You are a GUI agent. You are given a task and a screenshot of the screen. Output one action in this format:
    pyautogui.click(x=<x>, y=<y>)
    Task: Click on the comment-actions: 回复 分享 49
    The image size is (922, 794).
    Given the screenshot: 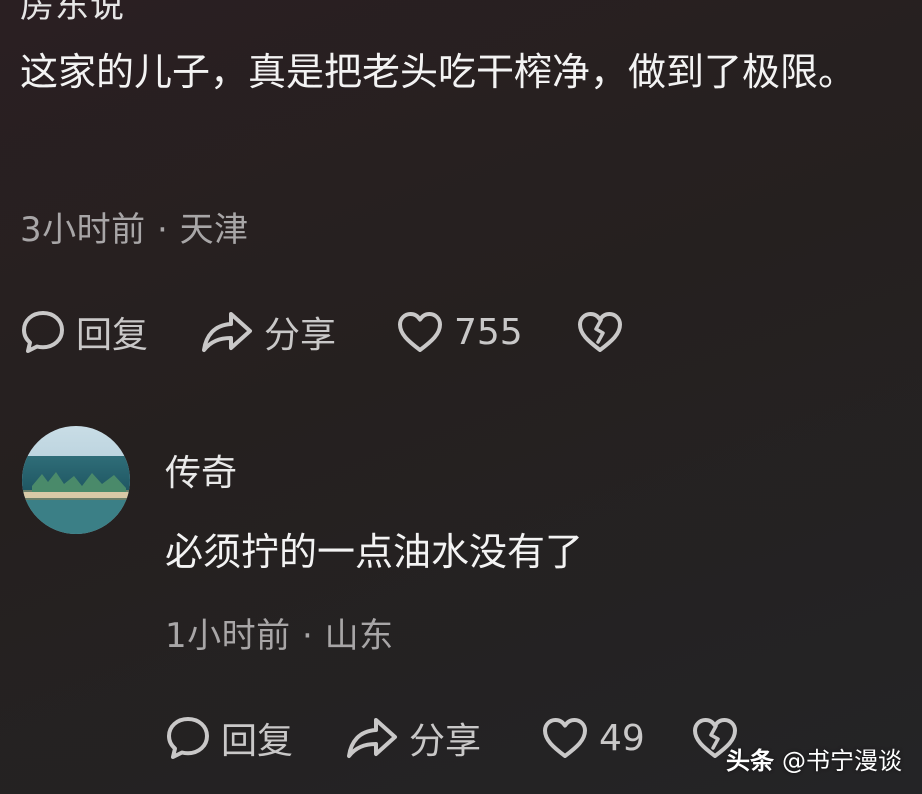 What is the action you would take?
    pyautogui.click(x=452, y=738)
    